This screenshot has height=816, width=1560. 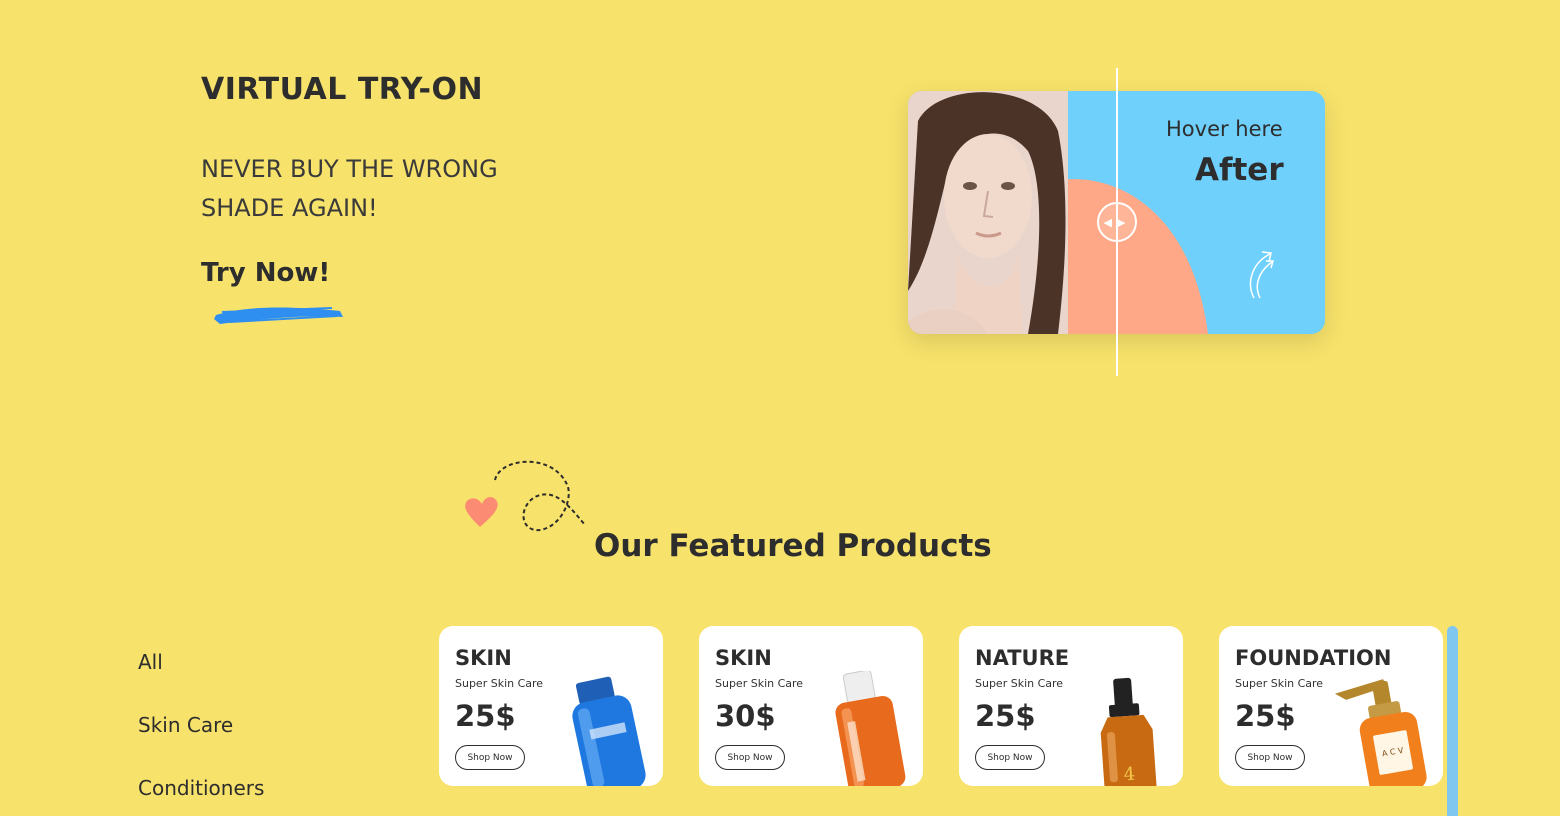 I want to click on heart-icon, so click(x=481, y=512).